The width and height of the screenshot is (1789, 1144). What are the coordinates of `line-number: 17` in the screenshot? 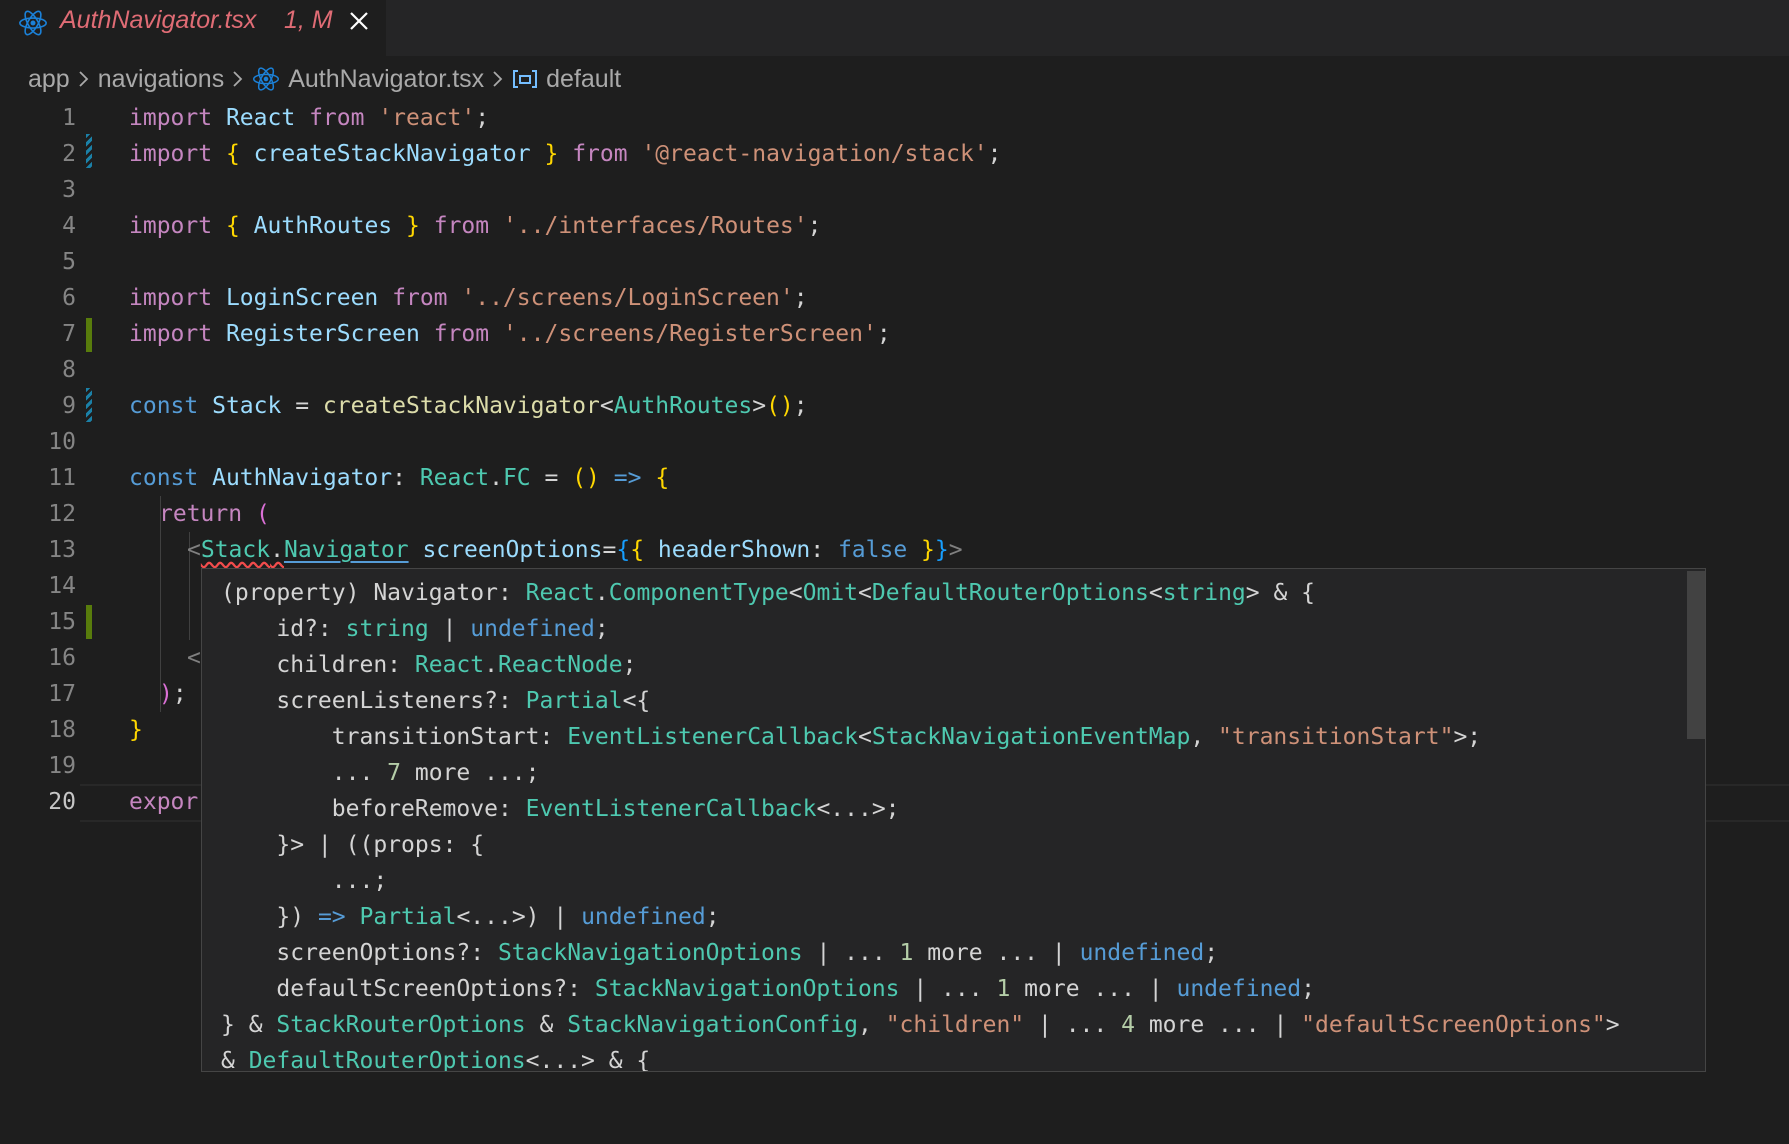 It's located at (62, 694).